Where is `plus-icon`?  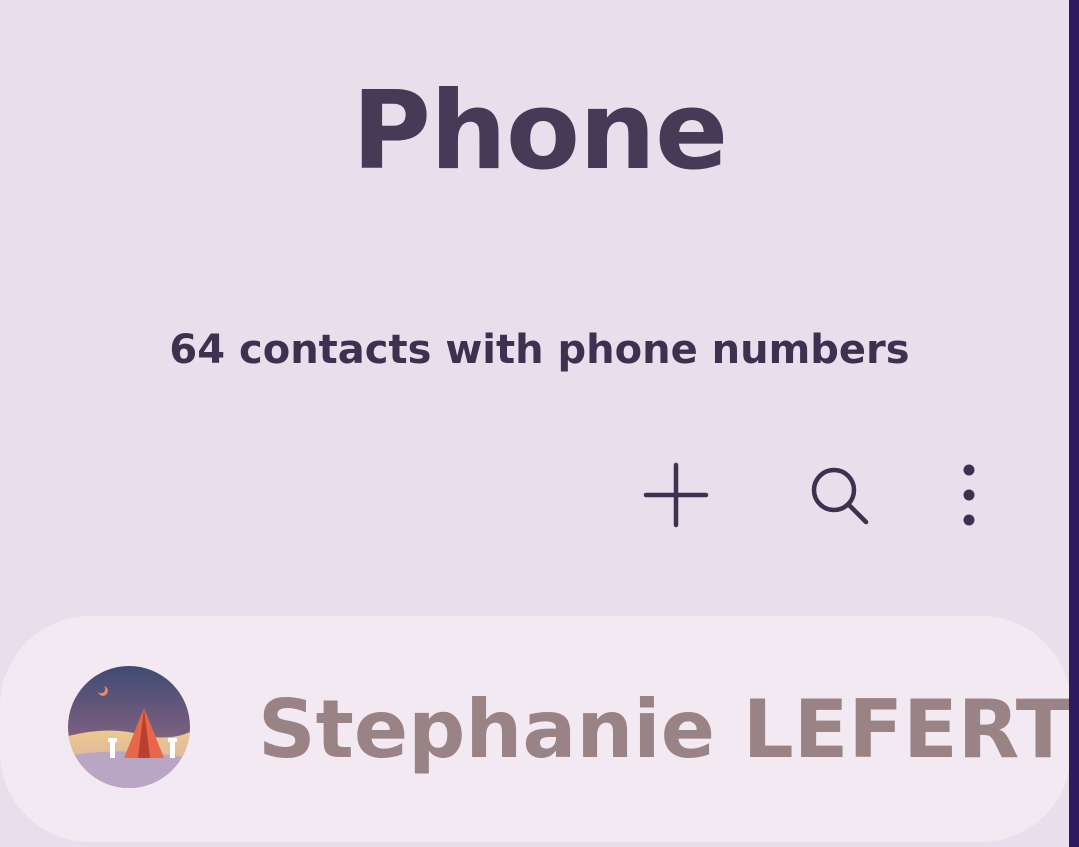 plus-icon is located at coordinates (676, 495).